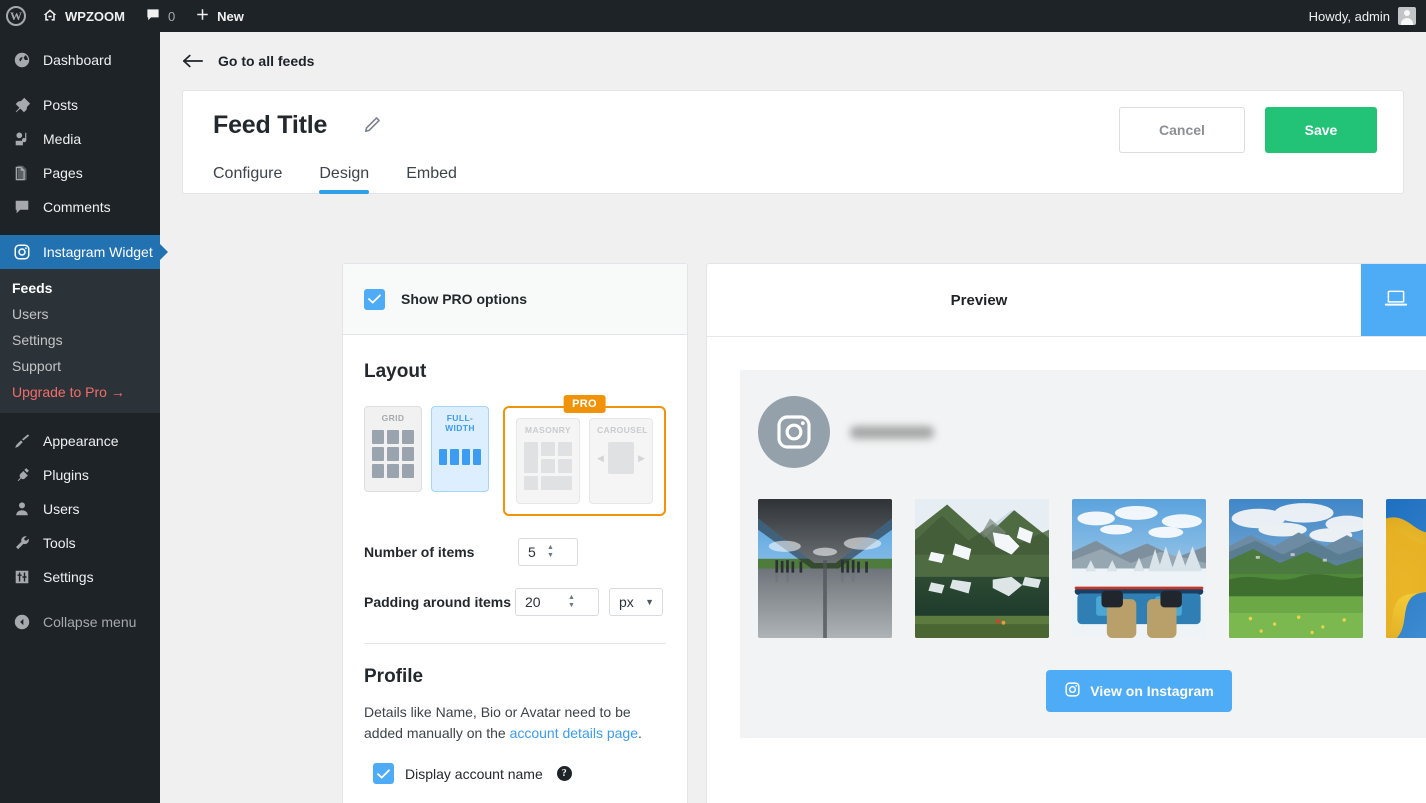 The height and width of the screenshot is (803, 1426). What do you see at coordinates (80, 441) in the screenshot?
I see `sidebar-item-appearance: Appearance` at bounding box center [80, 441].